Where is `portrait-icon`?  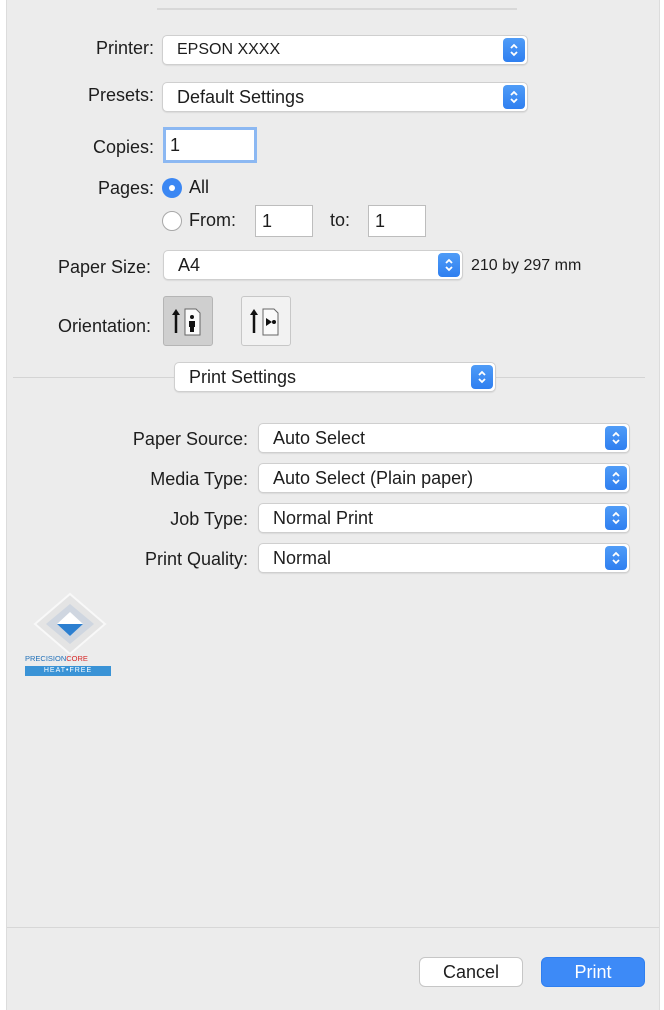 portrait-icon is located at coordinates (186, 322).